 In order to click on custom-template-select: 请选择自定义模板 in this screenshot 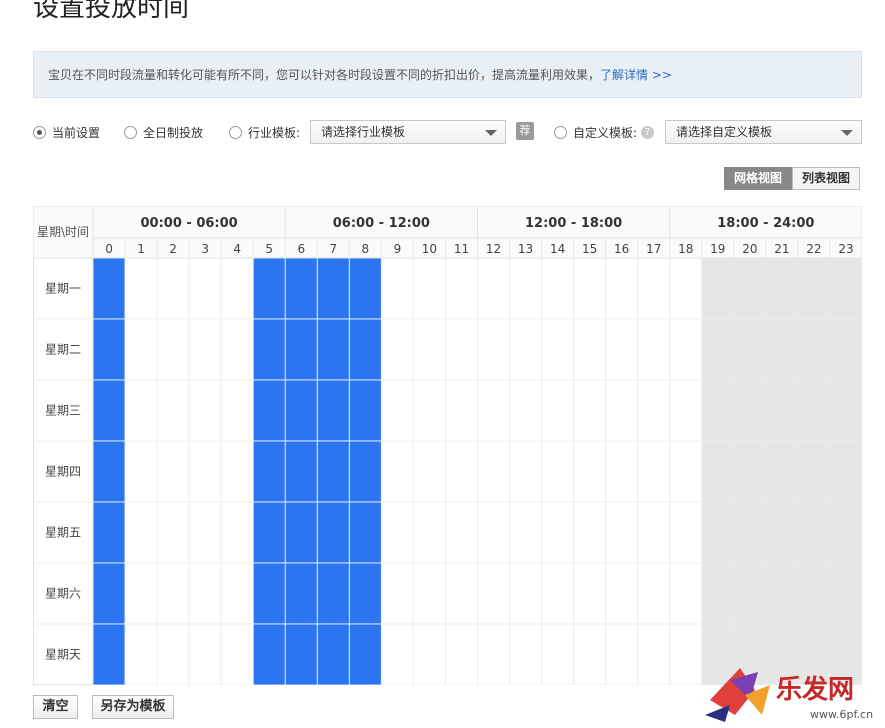, I will do `click(763, 132)`.